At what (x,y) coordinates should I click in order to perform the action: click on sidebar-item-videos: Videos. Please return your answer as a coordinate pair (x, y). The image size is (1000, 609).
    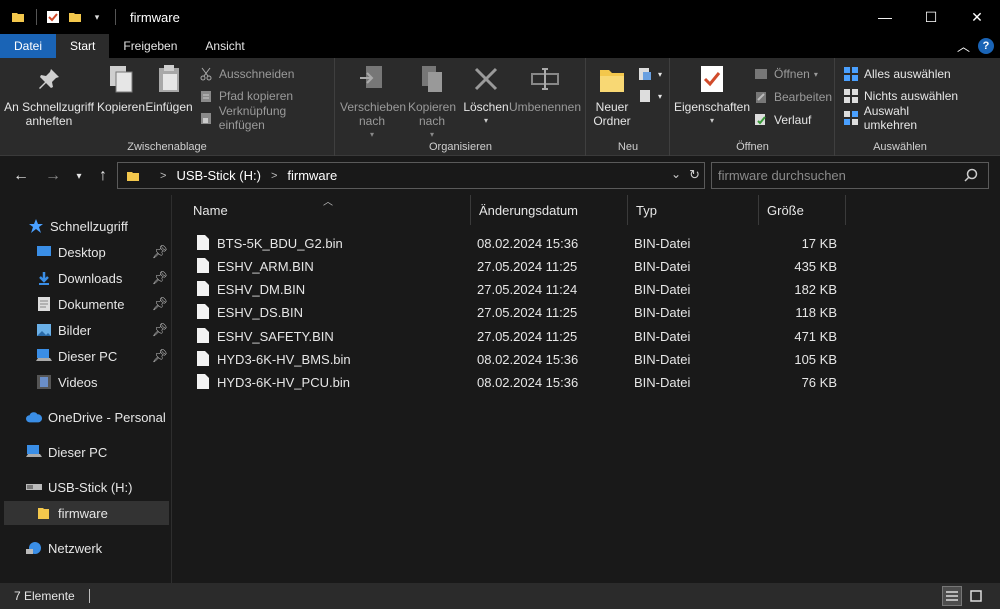
    Looking at the image, I should click on (102, 382).